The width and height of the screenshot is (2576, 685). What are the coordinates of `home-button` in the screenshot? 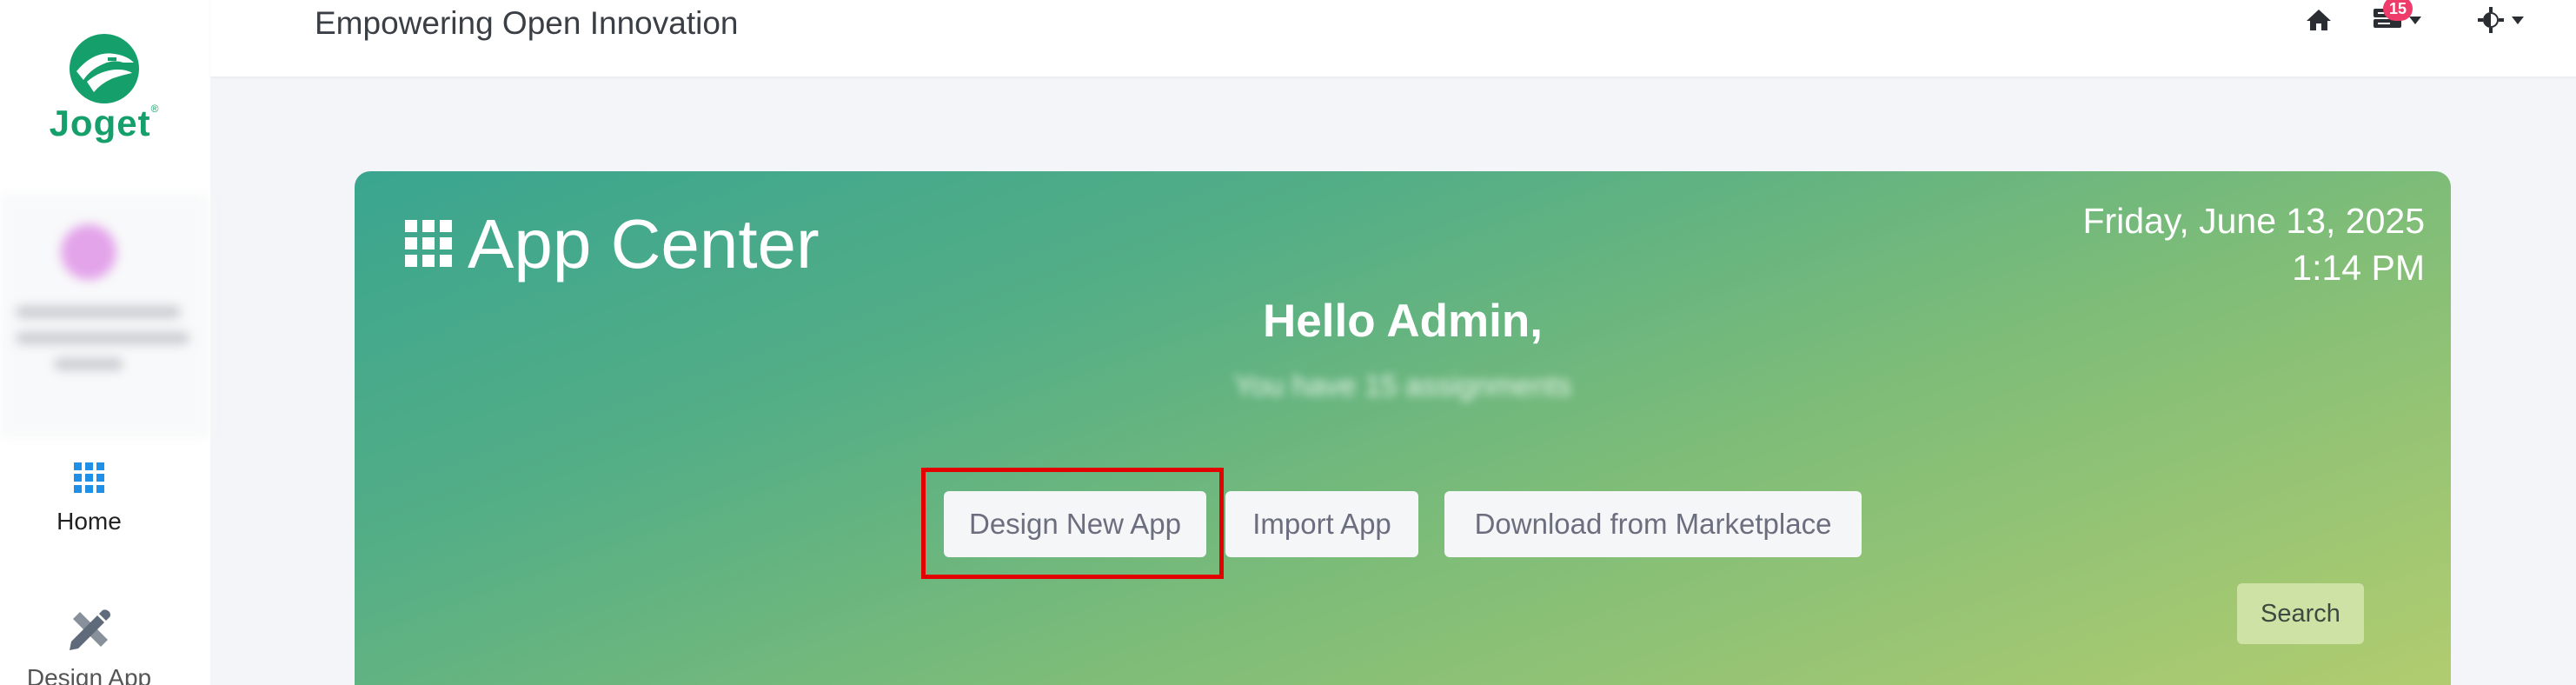 It's located at (2319, 20).